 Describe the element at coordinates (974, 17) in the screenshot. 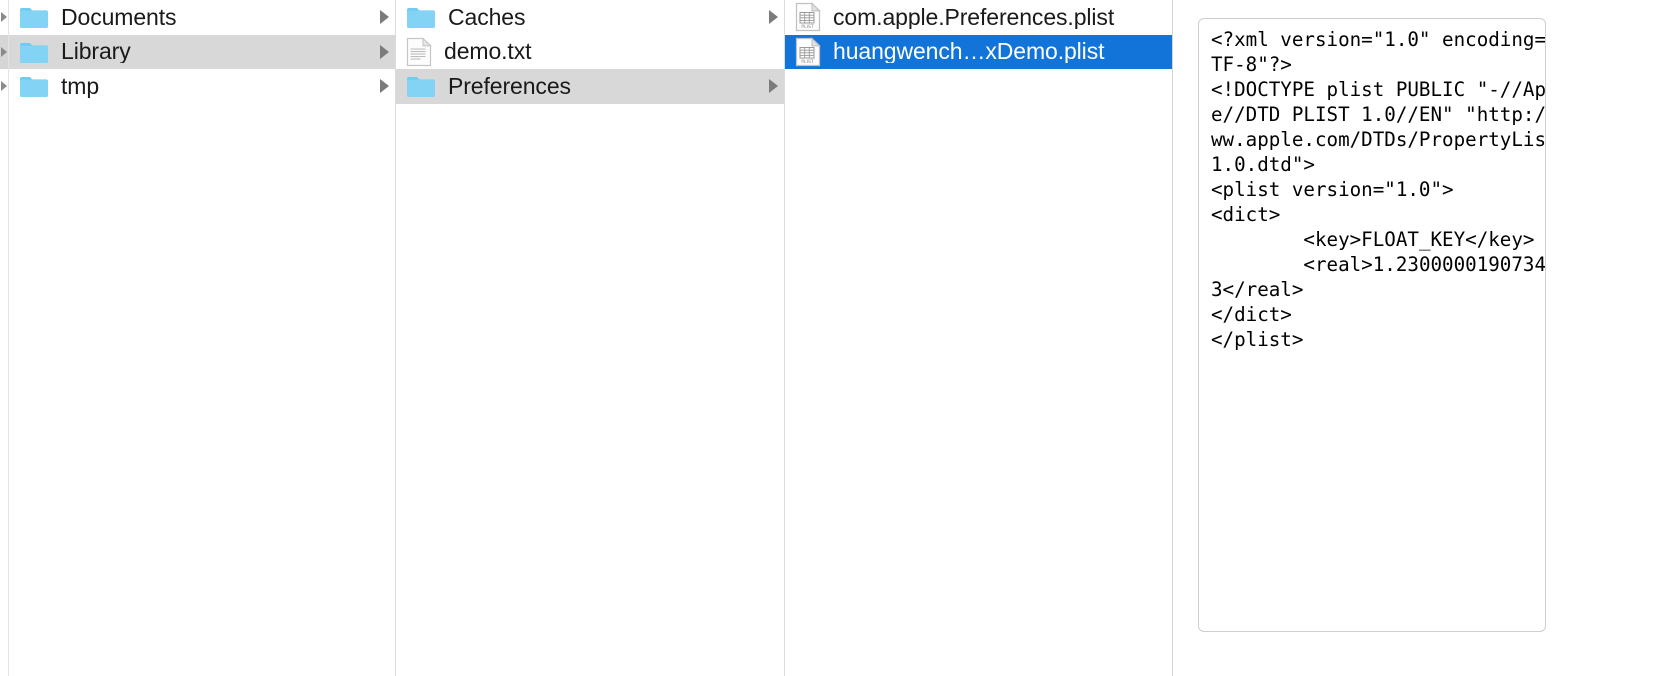

I see `list-item-label: com.apple.Preferences.plist` at that location.